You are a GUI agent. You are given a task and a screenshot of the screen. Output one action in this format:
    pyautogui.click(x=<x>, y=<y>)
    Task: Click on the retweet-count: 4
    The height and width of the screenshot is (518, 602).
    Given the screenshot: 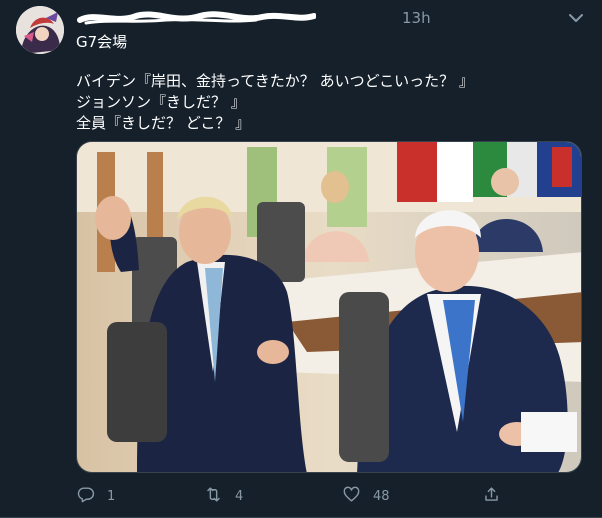 What is the action you would take?
    pyautogui.click(x=239, y=496)
    